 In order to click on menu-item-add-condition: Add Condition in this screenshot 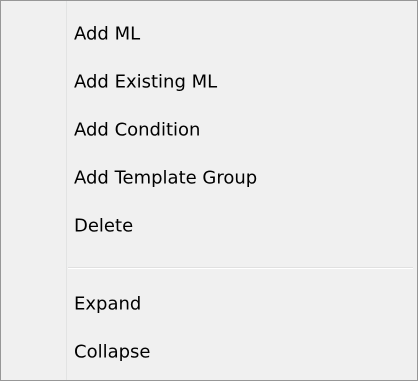, I will do `click(209, 130)`.